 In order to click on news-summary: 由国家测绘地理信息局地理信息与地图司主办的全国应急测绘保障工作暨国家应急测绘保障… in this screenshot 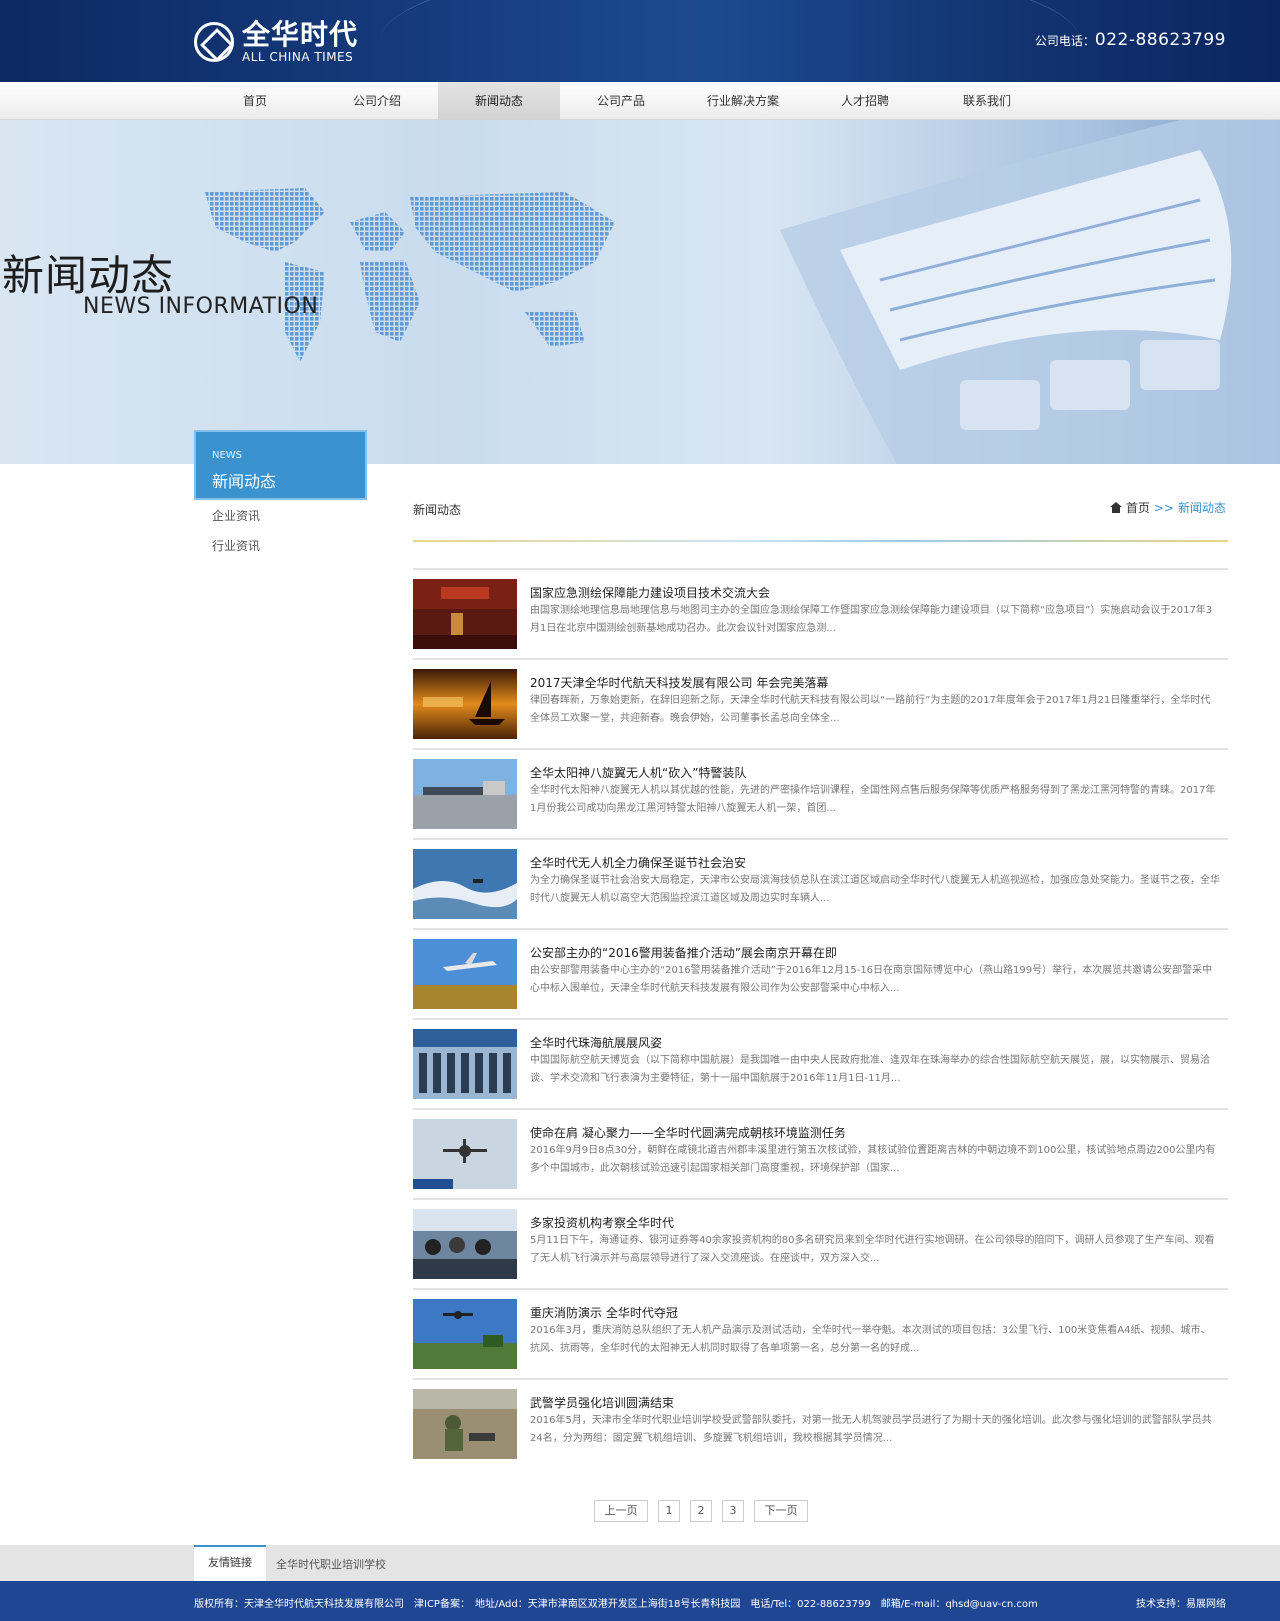, I will do `click(871, 619)`.